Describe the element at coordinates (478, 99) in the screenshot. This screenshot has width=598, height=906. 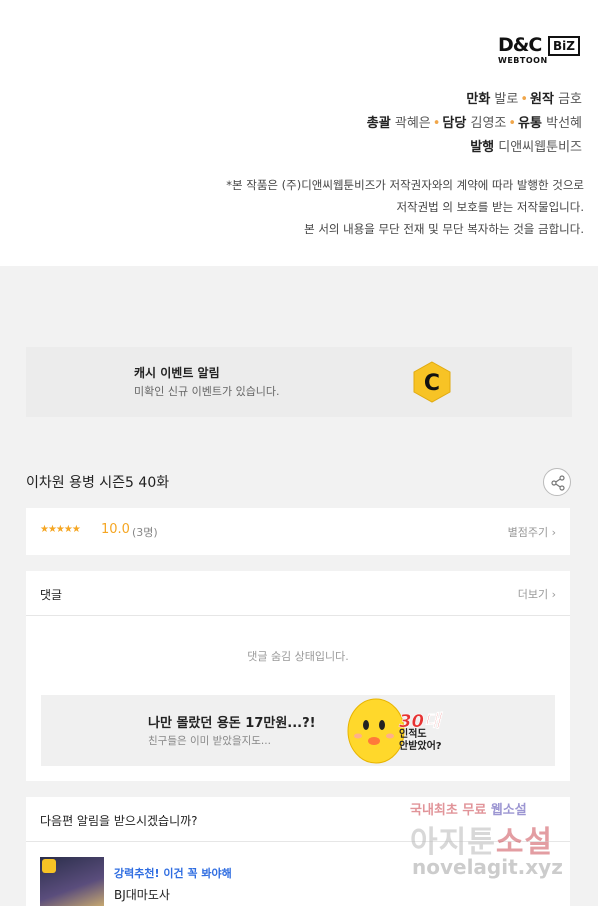
I see `manhwa-label: 만화` at that location.